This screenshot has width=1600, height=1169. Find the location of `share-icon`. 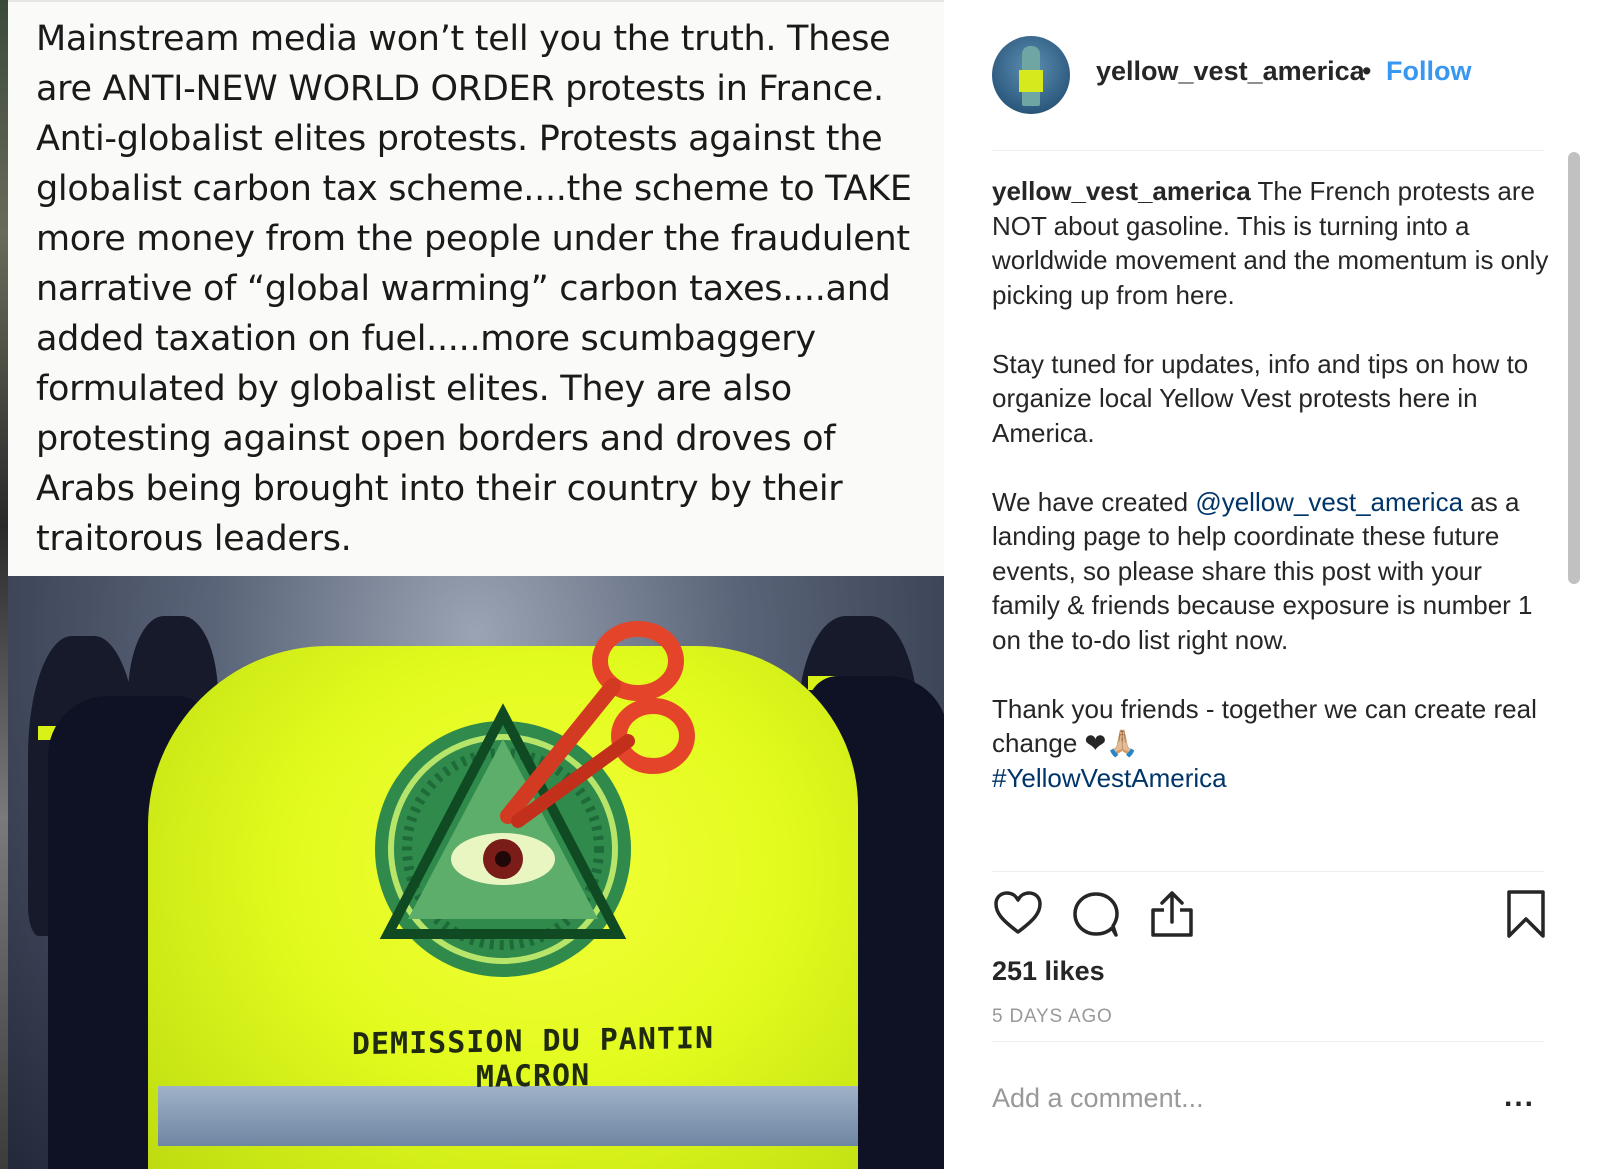

share-icon is located at coordinates (1172, 914).